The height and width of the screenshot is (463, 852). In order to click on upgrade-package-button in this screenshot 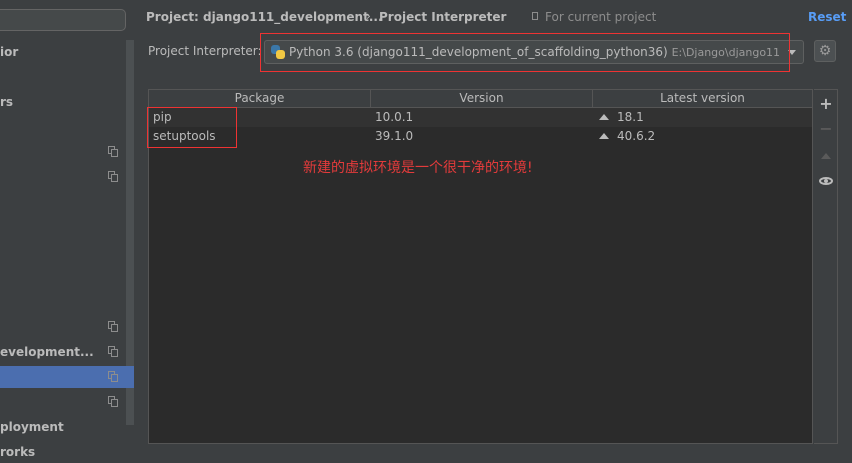, I will do `click(826, 156)`.